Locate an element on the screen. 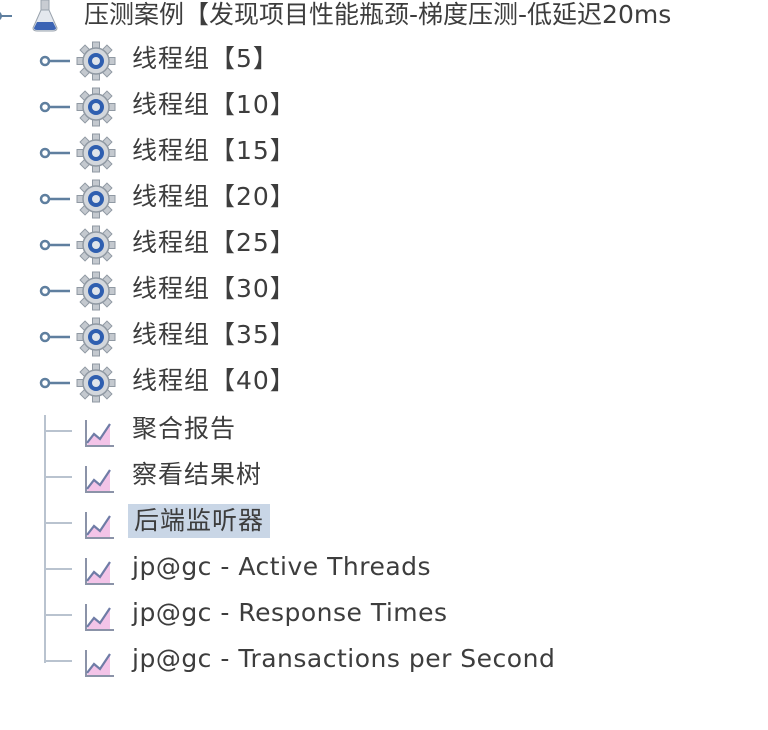 The image size is (768, 730). tree-node-listener: jp@gc - Active Threads is located at coordinates (384, 568).